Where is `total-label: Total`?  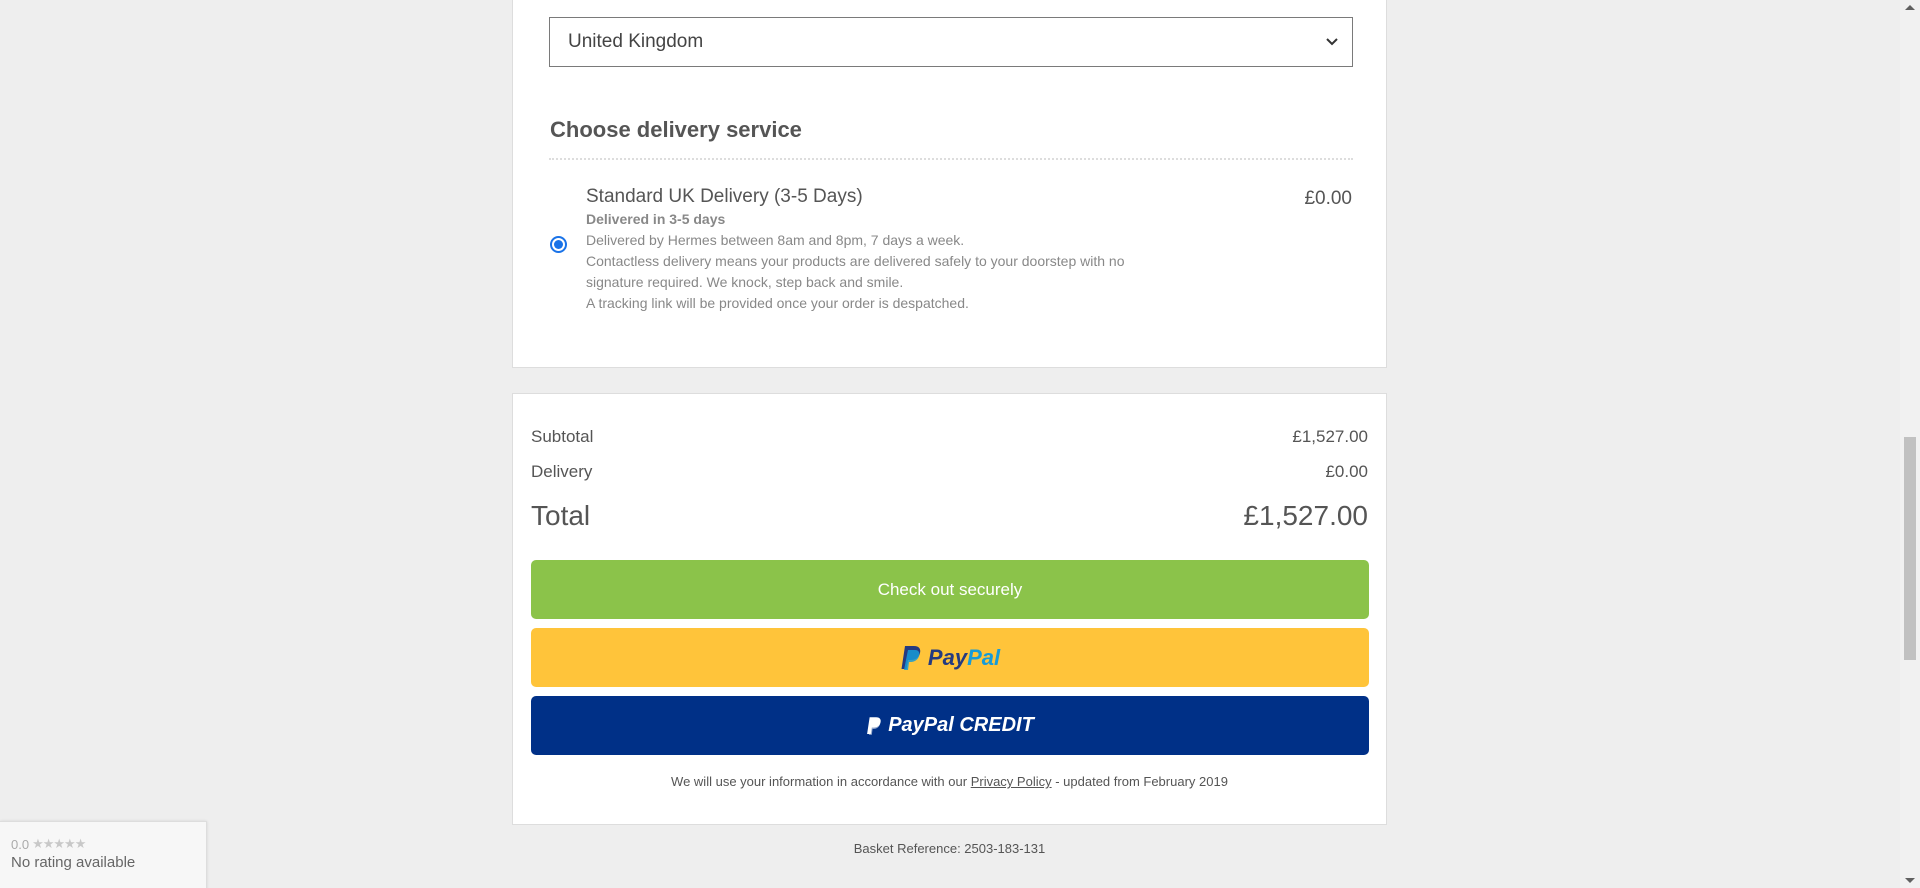
total-label: Total is located at coordinates (561, 515).